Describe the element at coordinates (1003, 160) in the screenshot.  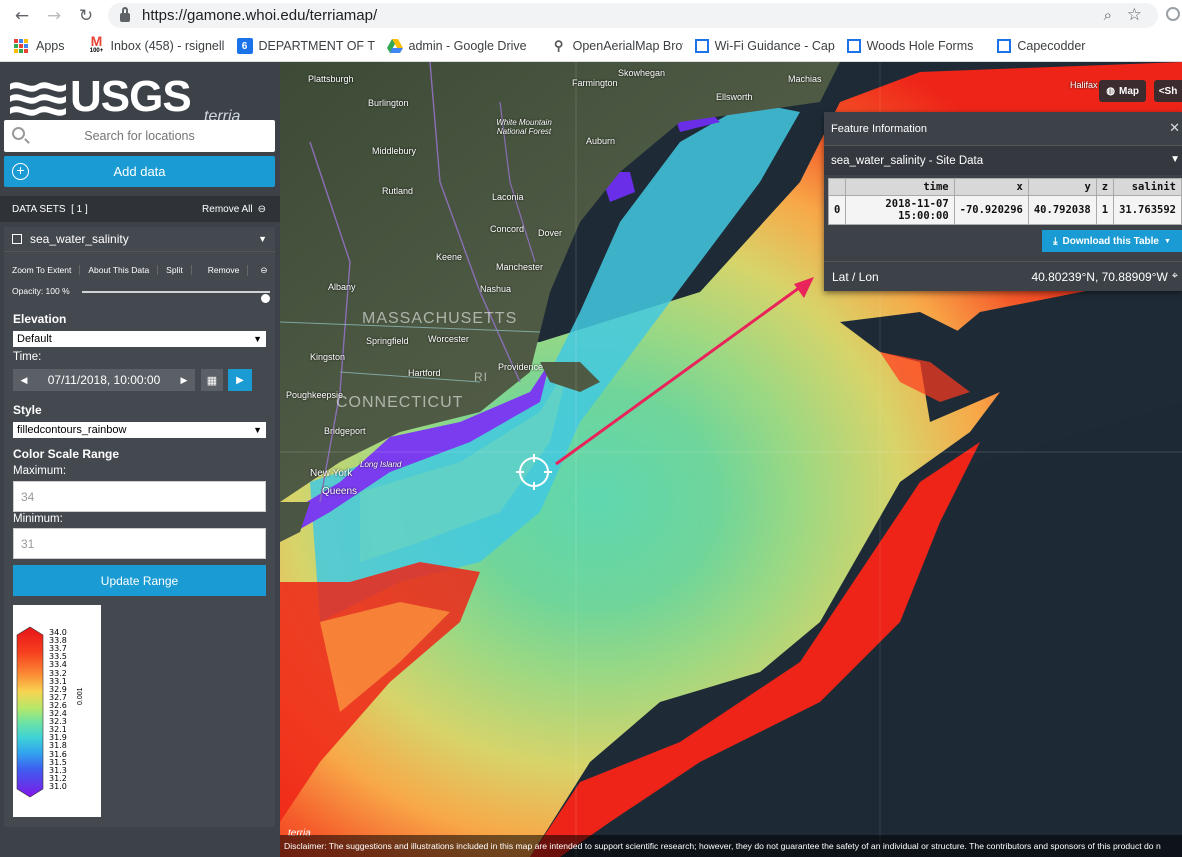
I see `feature-info-section: sea_water_salinity - Site Data` at that location.